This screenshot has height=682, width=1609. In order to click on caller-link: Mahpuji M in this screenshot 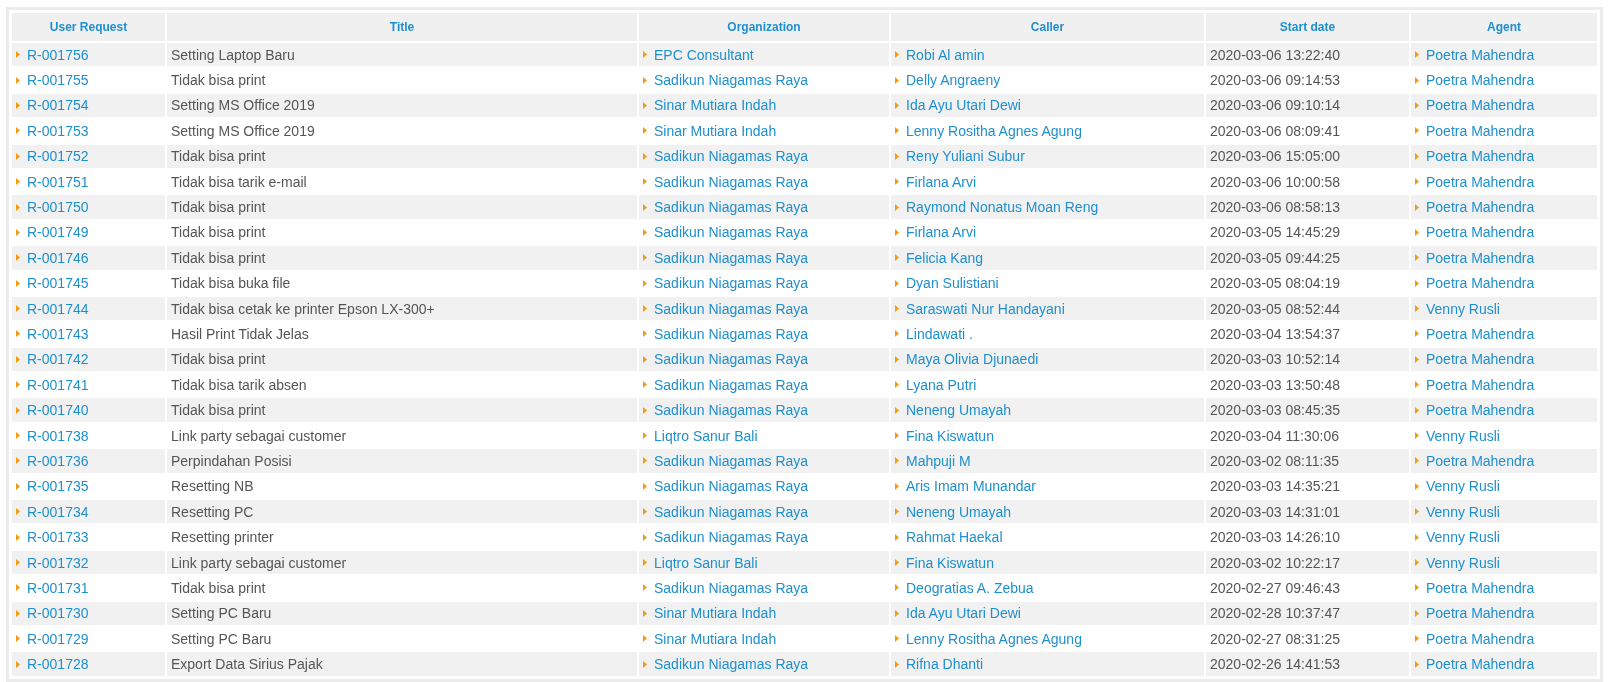, I will do `click(938, 460)`.